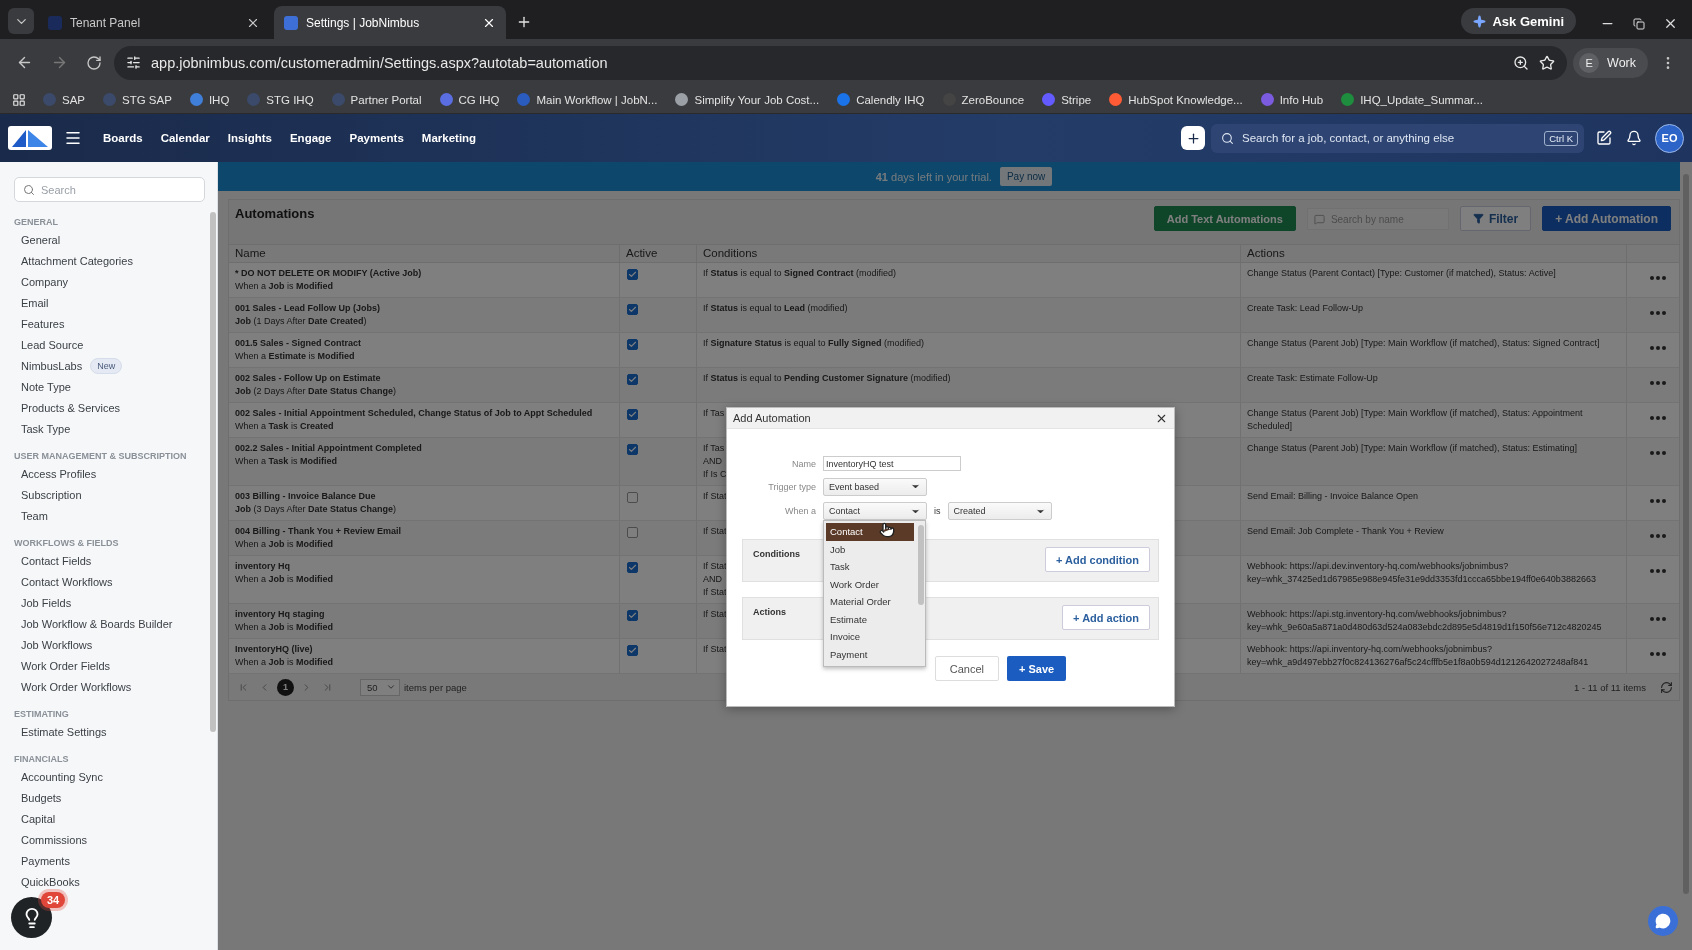  Describe the element at coordinates (1193, 138) in the screenshot. I see `add-button` at that location.